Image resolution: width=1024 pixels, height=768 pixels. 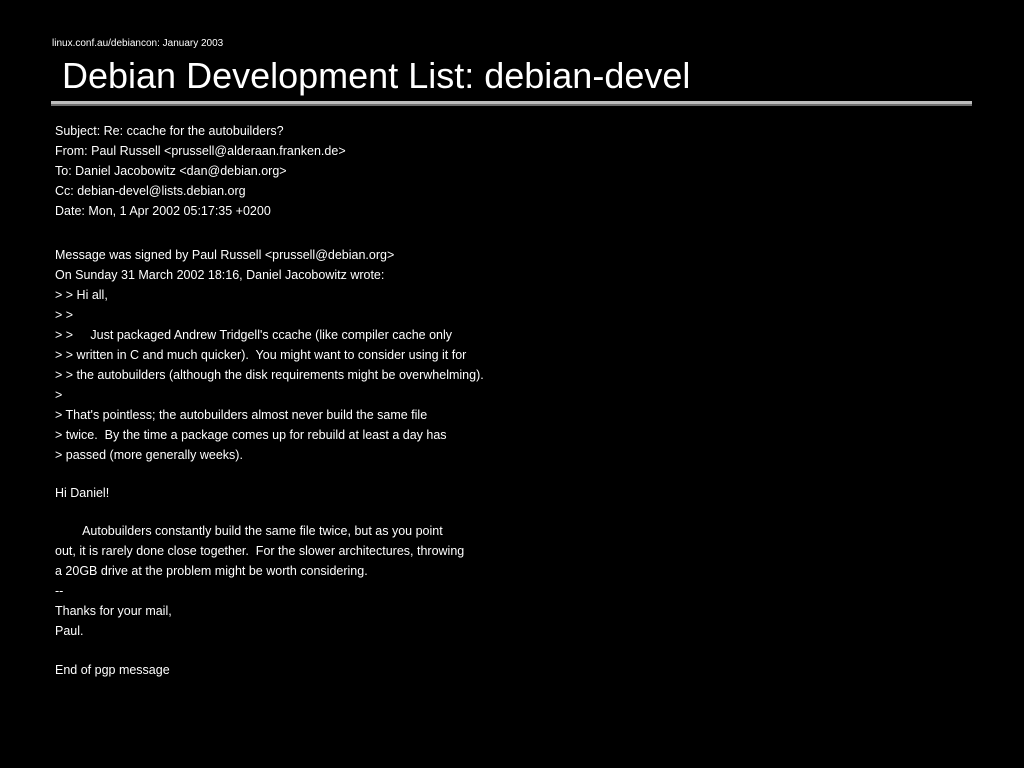 What do you see at coordinates (113, 611) in the screenshot?
I see `signoff-line: Thanks for your mail,` at bounding box center [113, 611].